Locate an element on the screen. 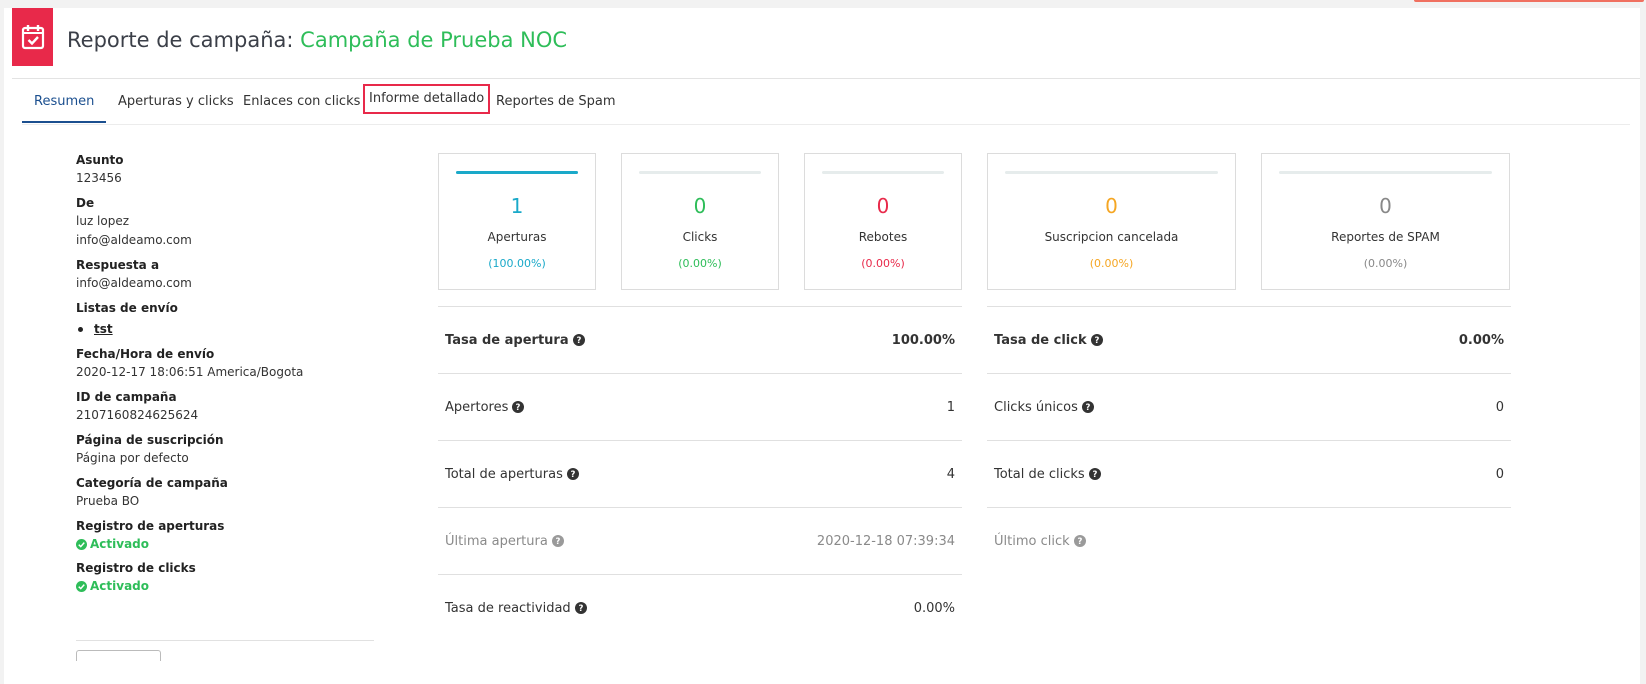 The width and height of the screenshot is (1646, 684). reg-aperturas-status: Activado is located at coordinates (226, 544).